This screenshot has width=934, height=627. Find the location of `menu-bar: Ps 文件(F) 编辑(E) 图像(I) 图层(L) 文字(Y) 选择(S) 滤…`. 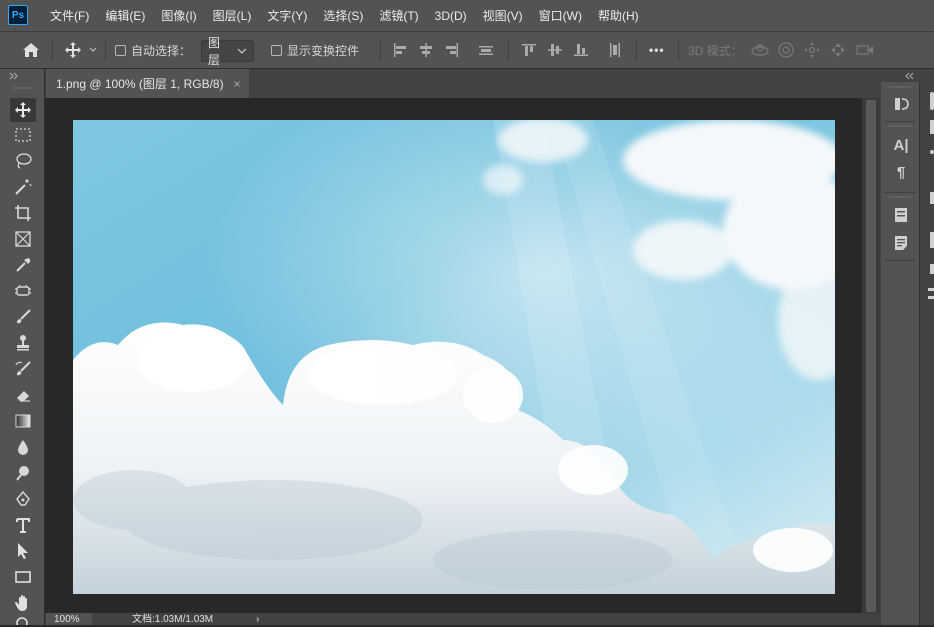

menu-bar: Ps 文件(F) 编辑(E) 图像(I) 图层(L) 文字(Y) 选择(S) 滤… is located at coordinates (467, 15).